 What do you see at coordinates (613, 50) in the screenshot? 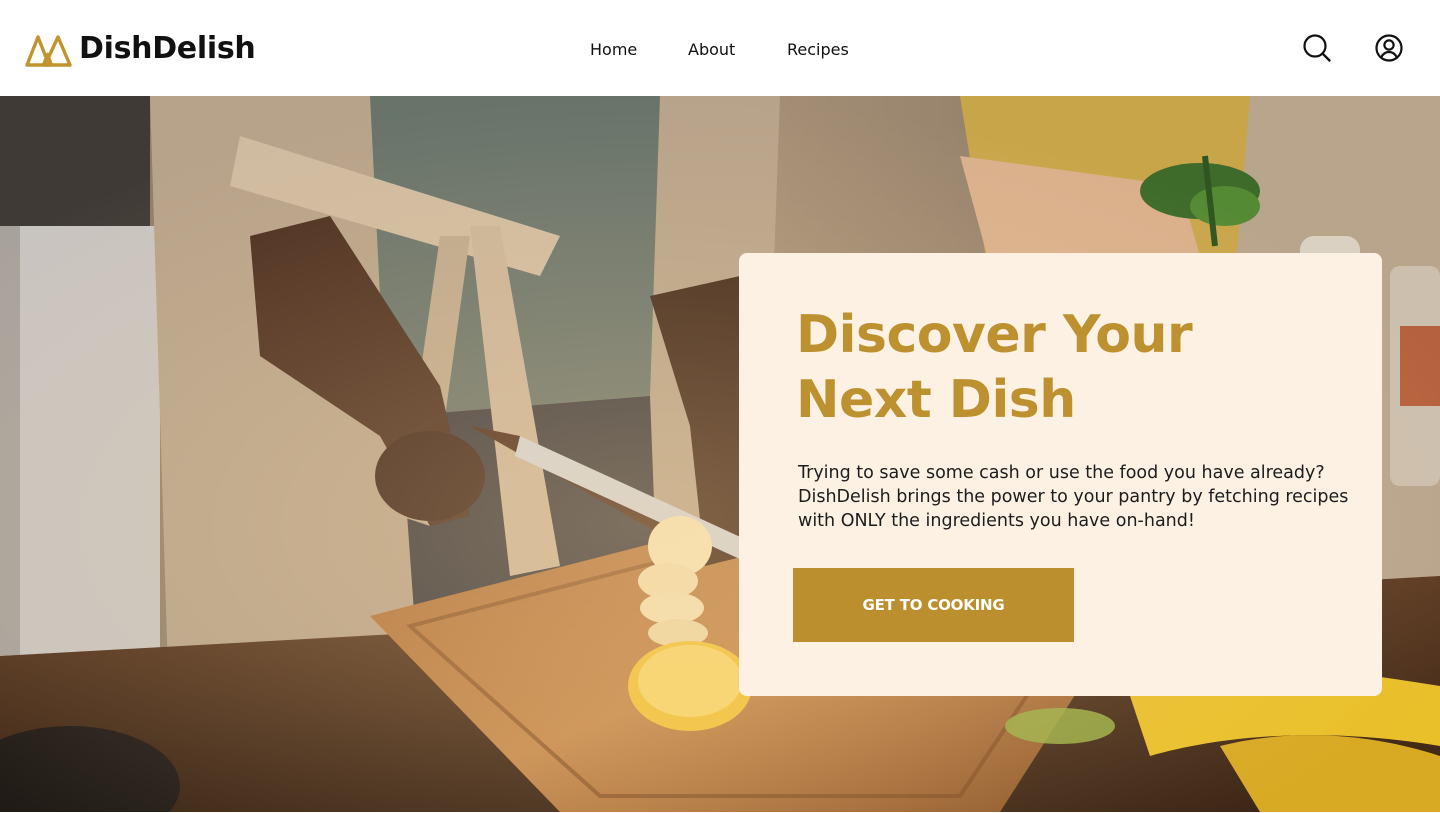
I see `nav-home-link: Home` at bounding box center [613, 50].